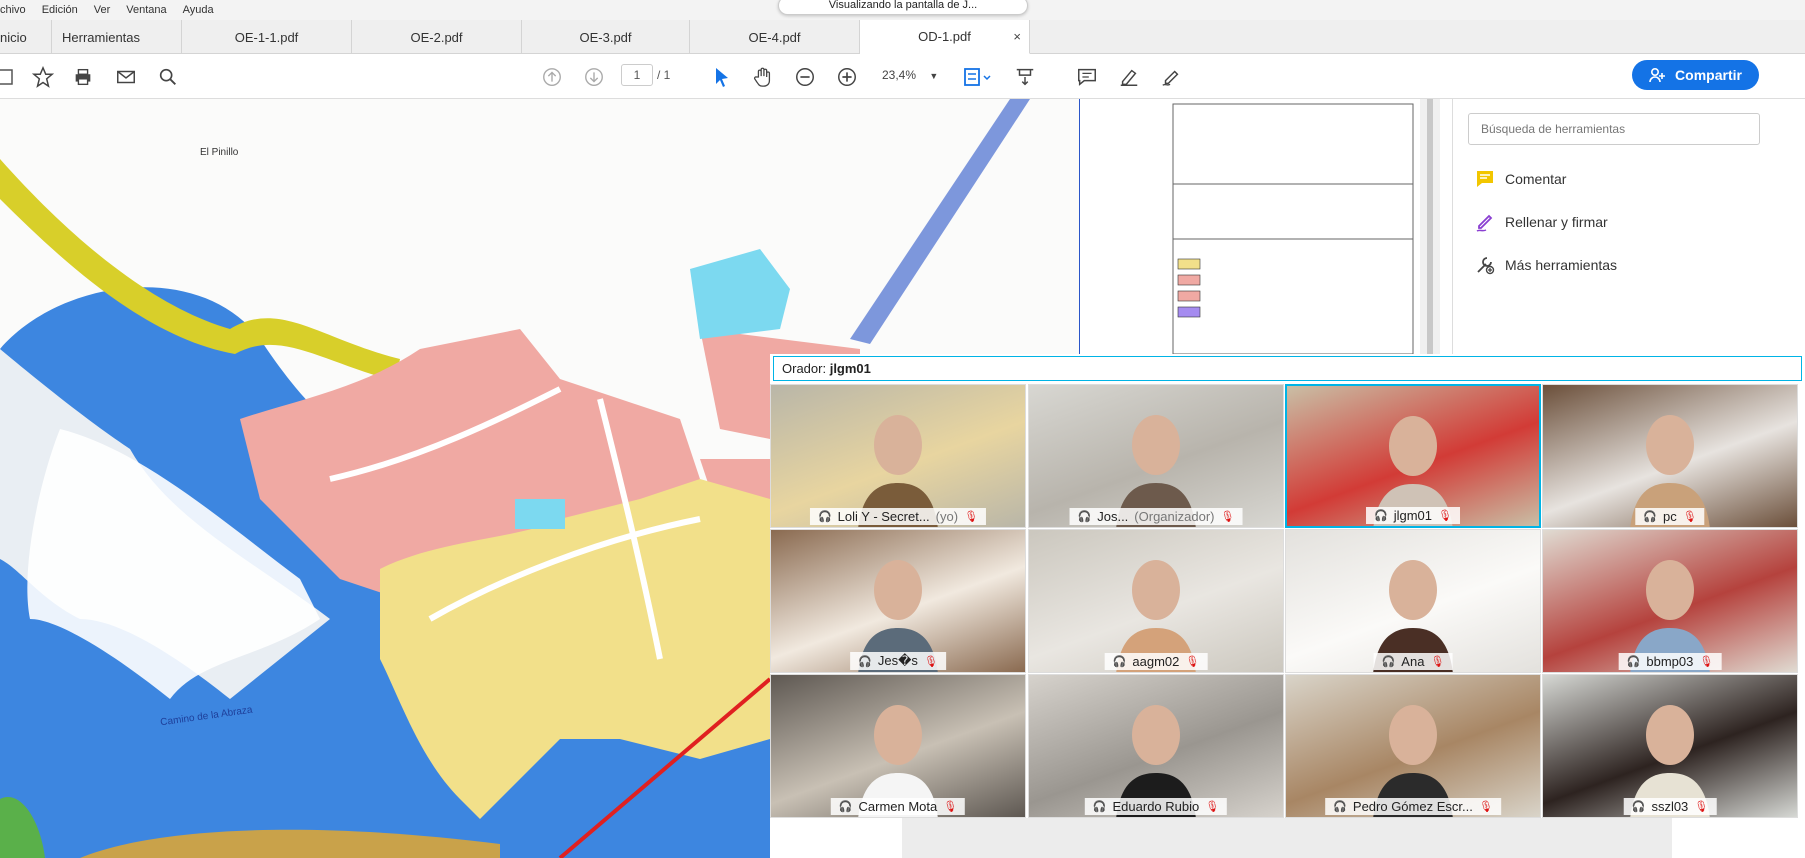 Image resolution: width=1805 pixels, height=858 pixels. What do you see at coordinates (722, 77) in the screenshot?
I see `select-cursor-icon` at bounding box center [722, 77].